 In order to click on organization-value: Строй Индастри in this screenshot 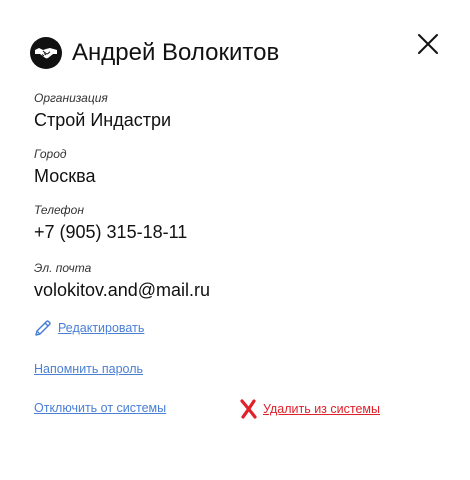, I will do `click(103, 120)`.